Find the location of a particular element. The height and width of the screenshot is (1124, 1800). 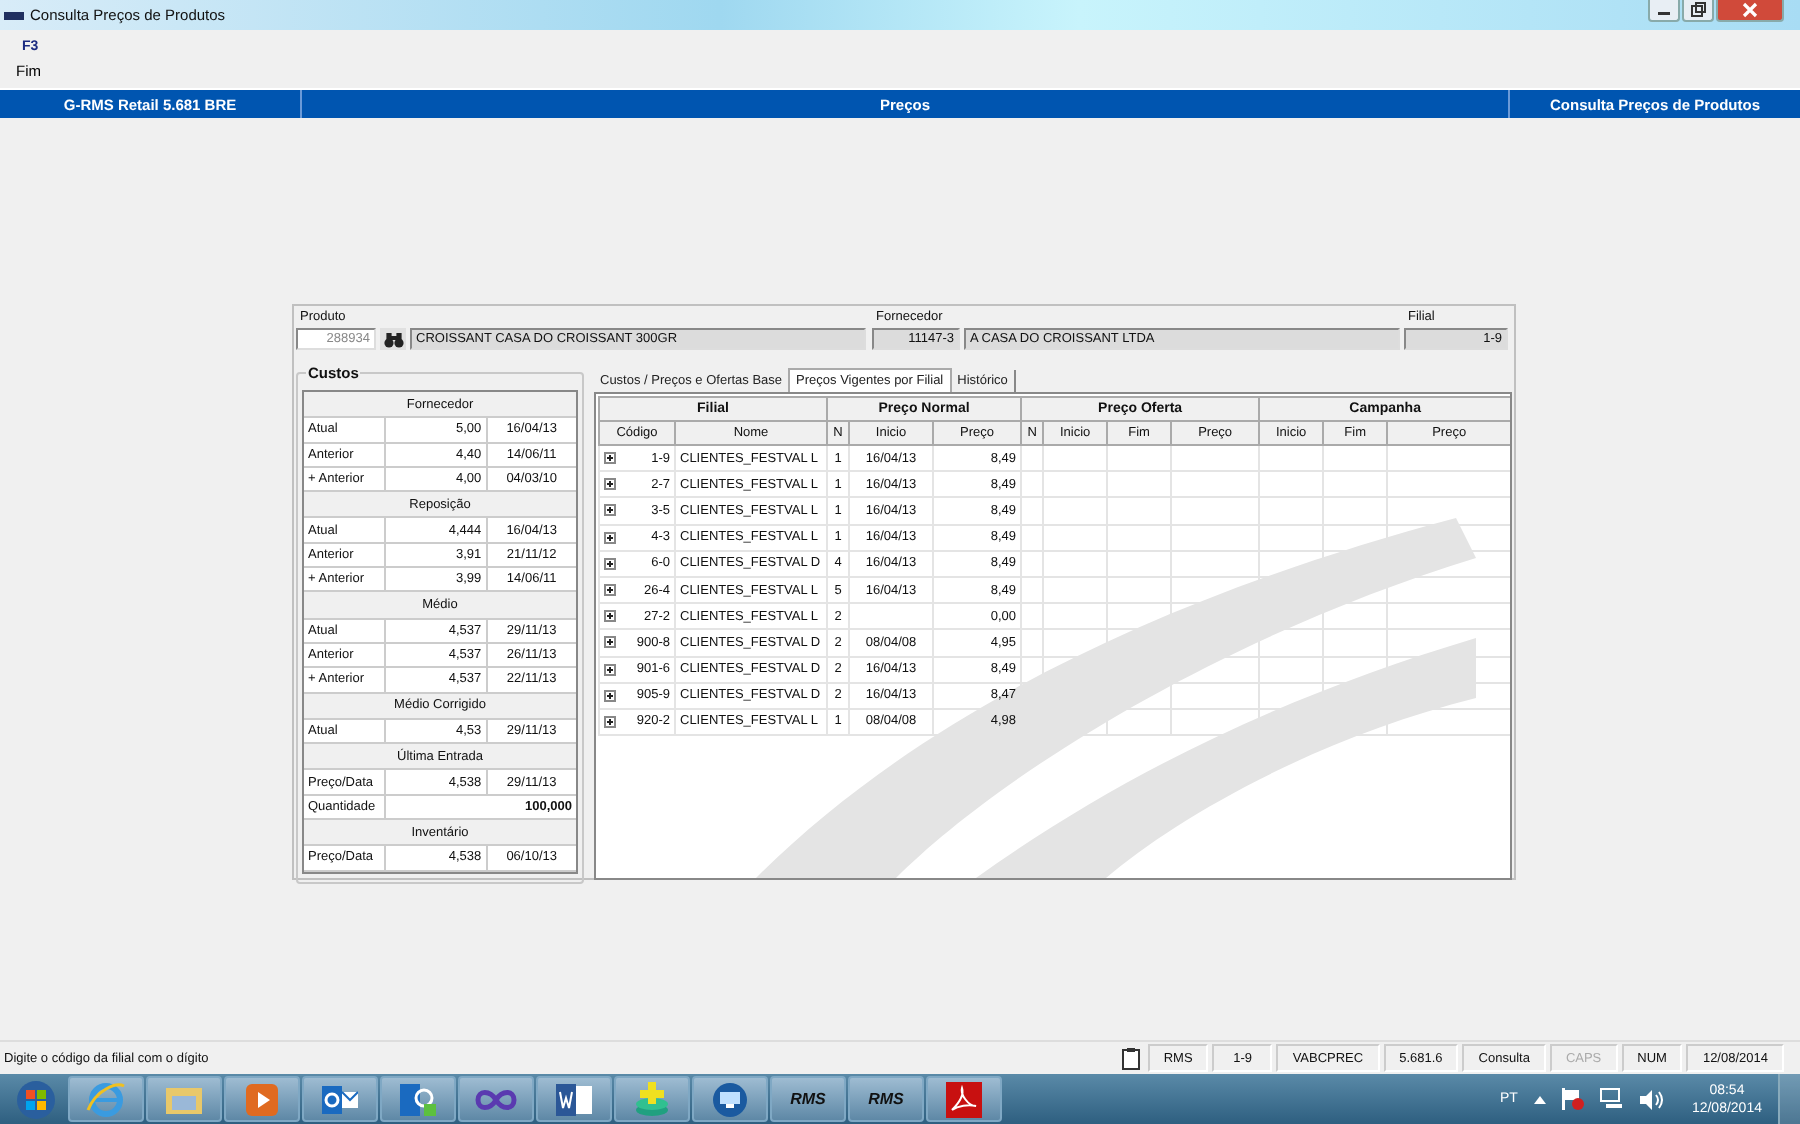

windows-logo-icon is located at coordinates (36, 1099).